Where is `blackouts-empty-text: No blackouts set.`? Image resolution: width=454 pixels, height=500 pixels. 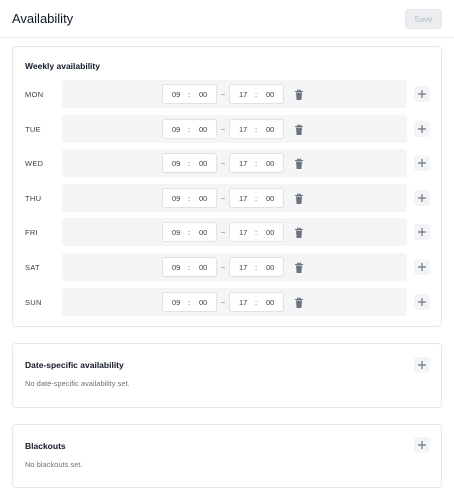 blackouts-empty-text: No blackouts set. is located at coordinates (54, 464).